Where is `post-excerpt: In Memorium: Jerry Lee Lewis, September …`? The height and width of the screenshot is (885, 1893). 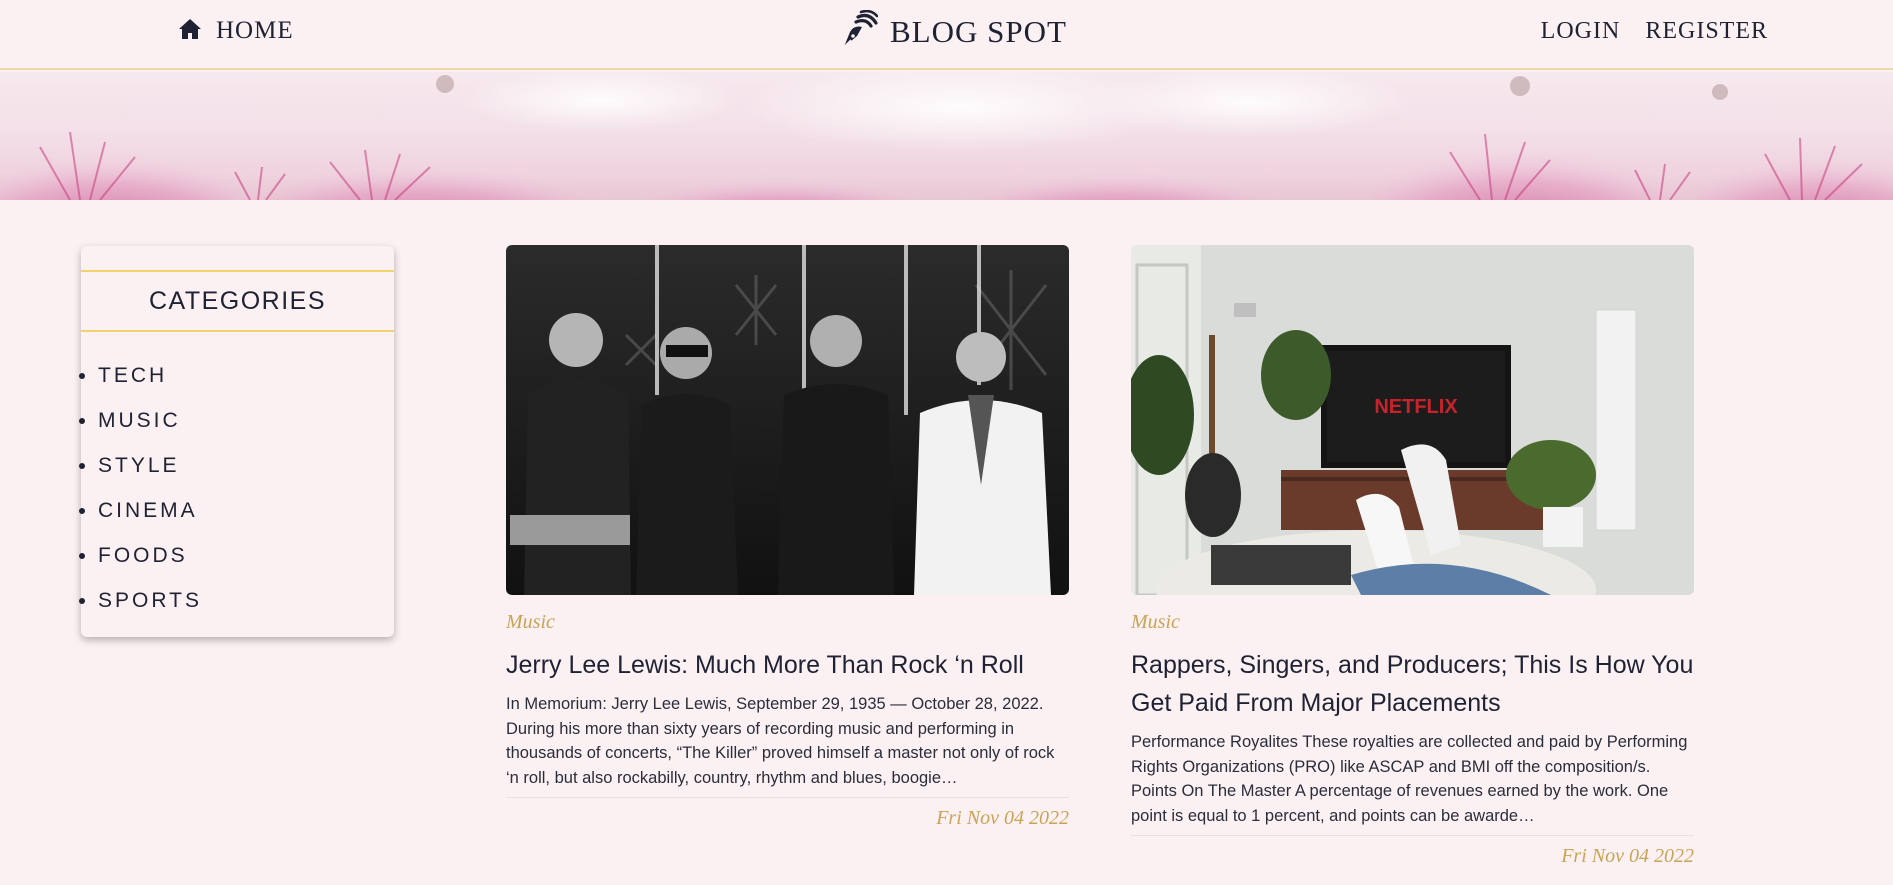
post-excerpt: In Memorium: Jerry Lee Lewis, September … is located at coordinates (787, 745).